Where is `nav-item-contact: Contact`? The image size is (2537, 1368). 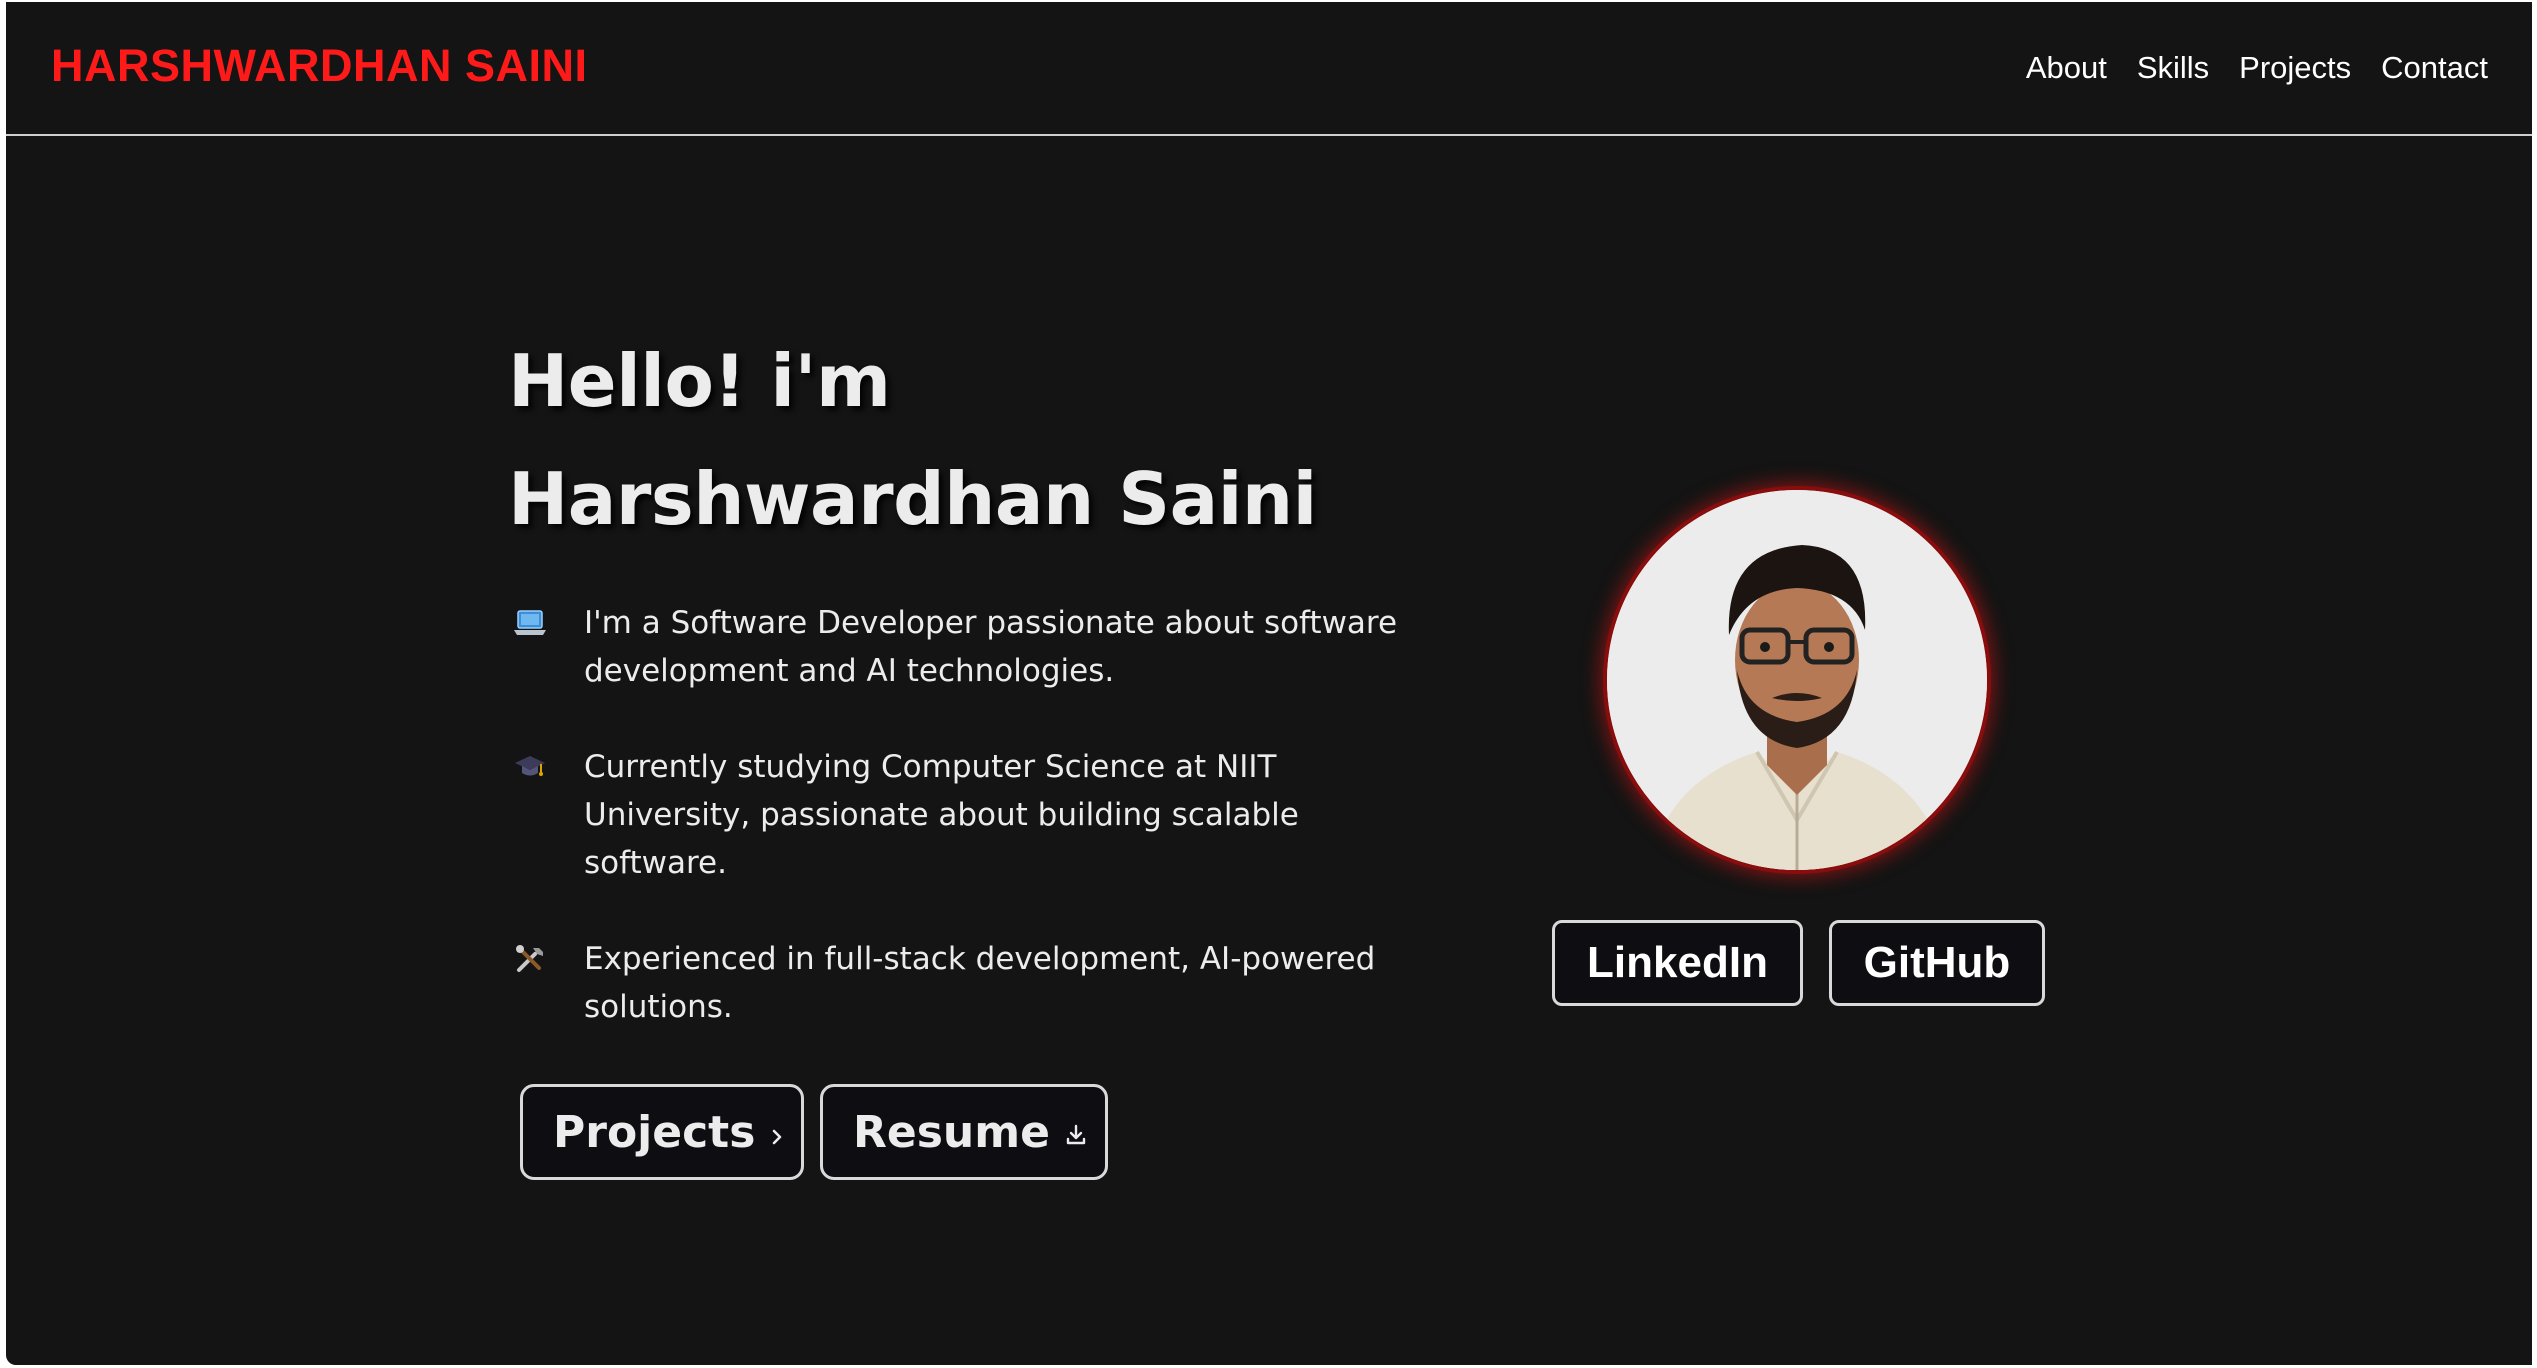 nav-item-contact: Contact is located at coordinates (2434, 68).